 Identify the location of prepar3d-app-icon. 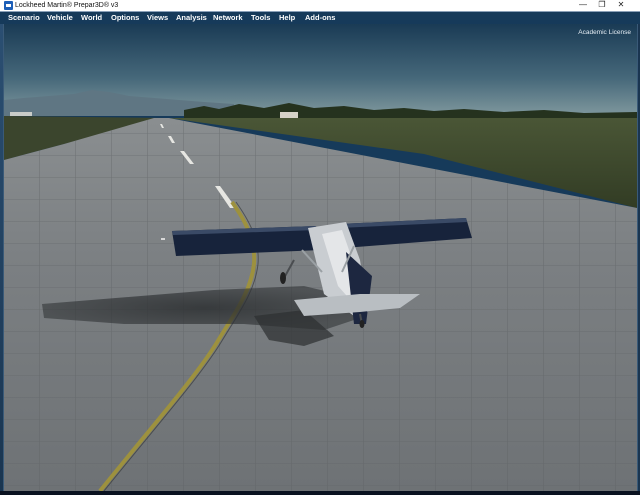
(8, 5).